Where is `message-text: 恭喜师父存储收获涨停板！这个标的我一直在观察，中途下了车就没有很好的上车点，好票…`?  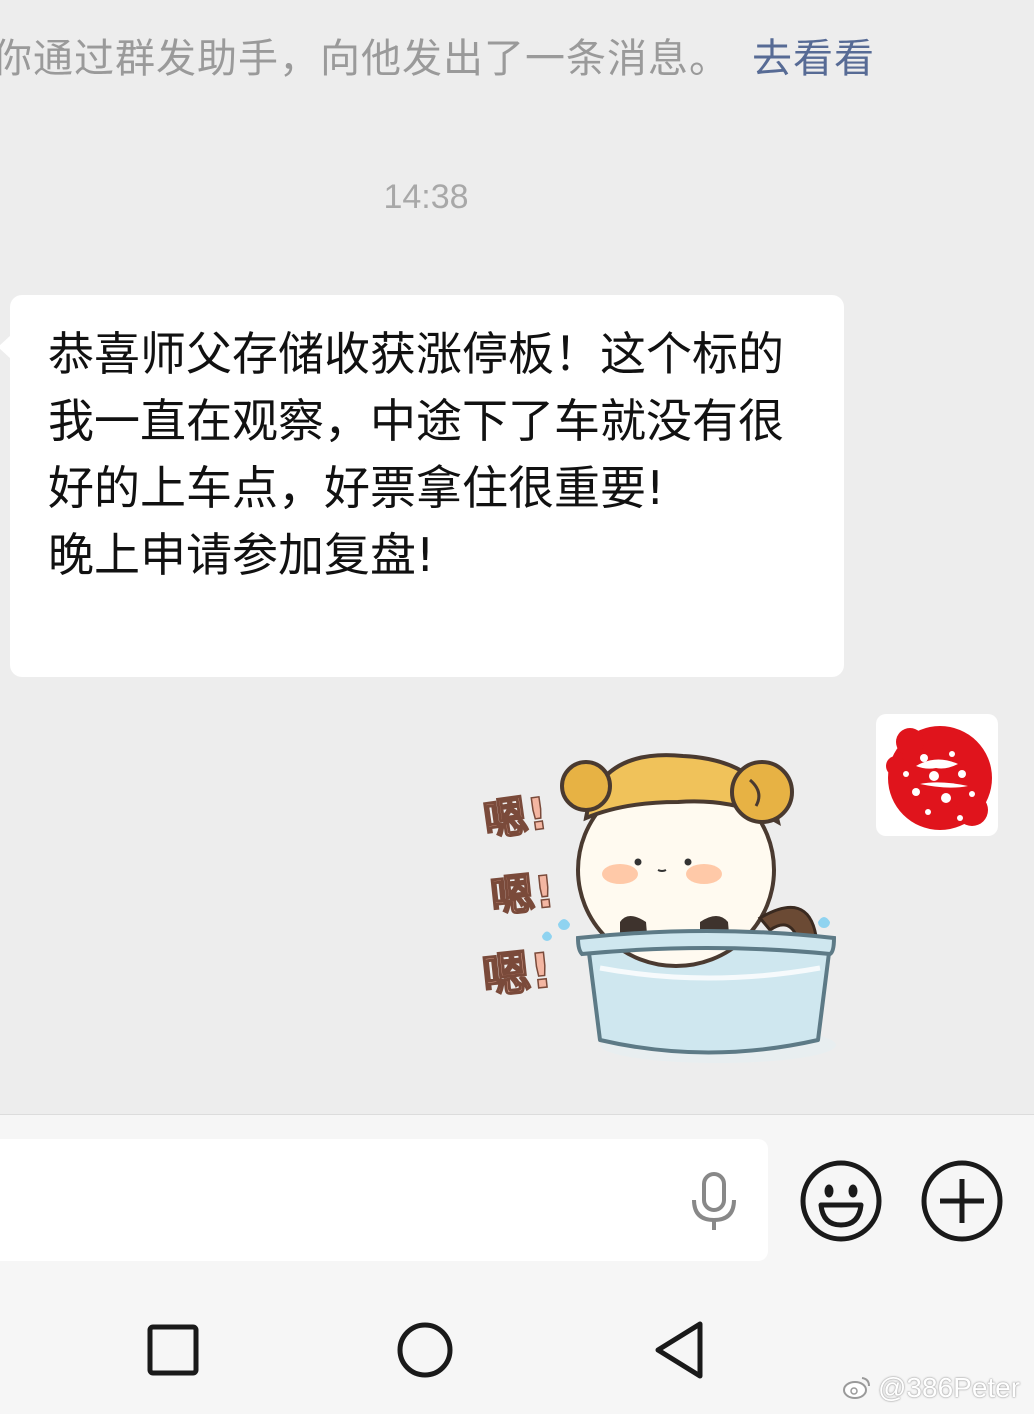
message-text: 恭喜师父存储收获涨停板！这个标的我一直在观察，中途下了车就没有很好的上车点，好票… is located at coordinates (416, 454).